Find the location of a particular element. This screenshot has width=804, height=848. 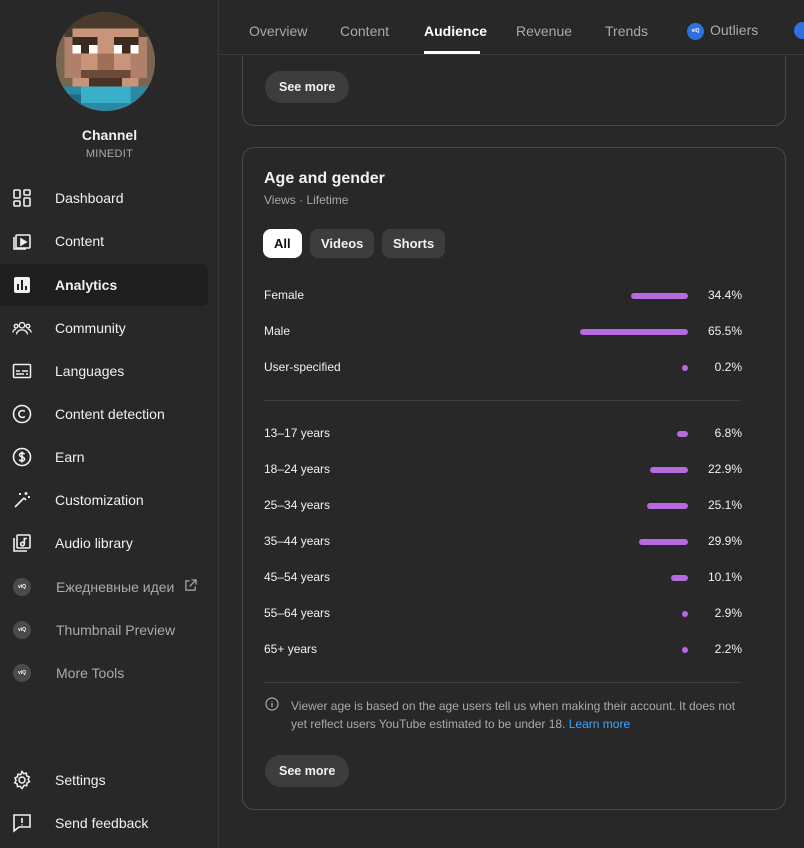

row-percent: 6.8% is located at coordinates (728, 433).